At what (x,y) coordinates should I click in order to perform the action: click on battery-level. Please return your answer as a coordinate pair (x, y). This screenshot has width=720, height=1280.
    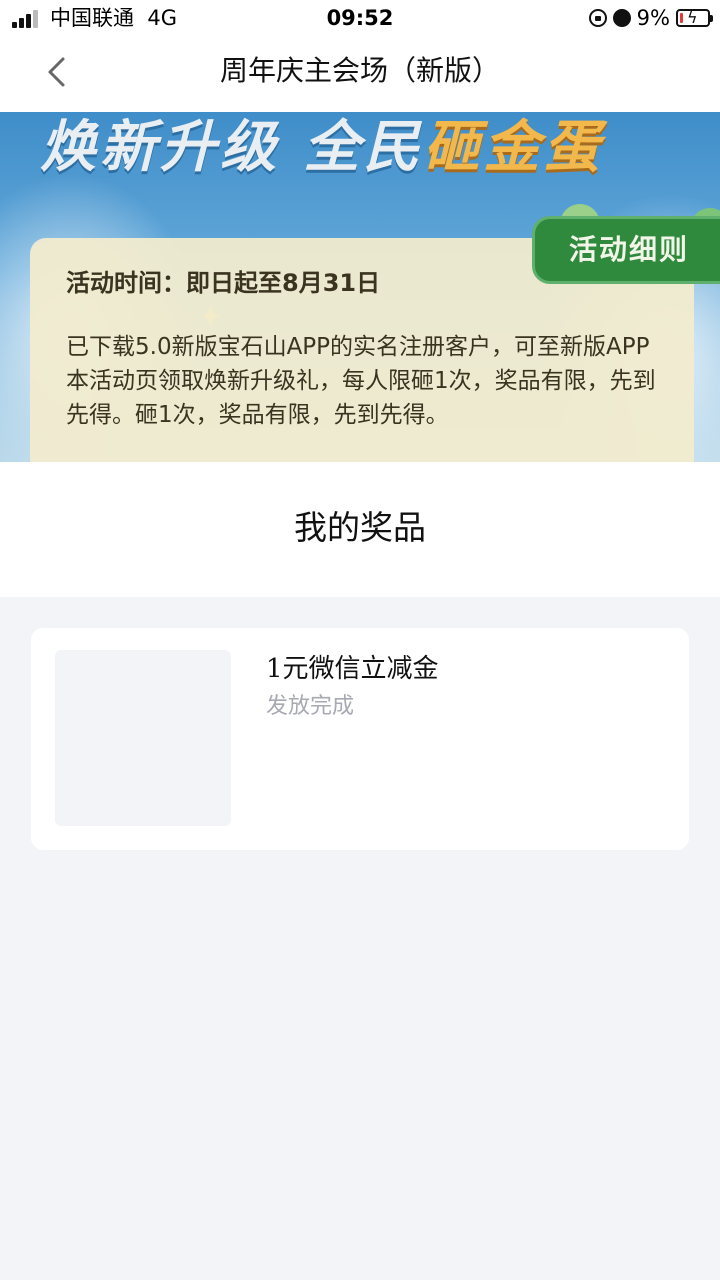
    Looking at the image, I should click on (681, 18).